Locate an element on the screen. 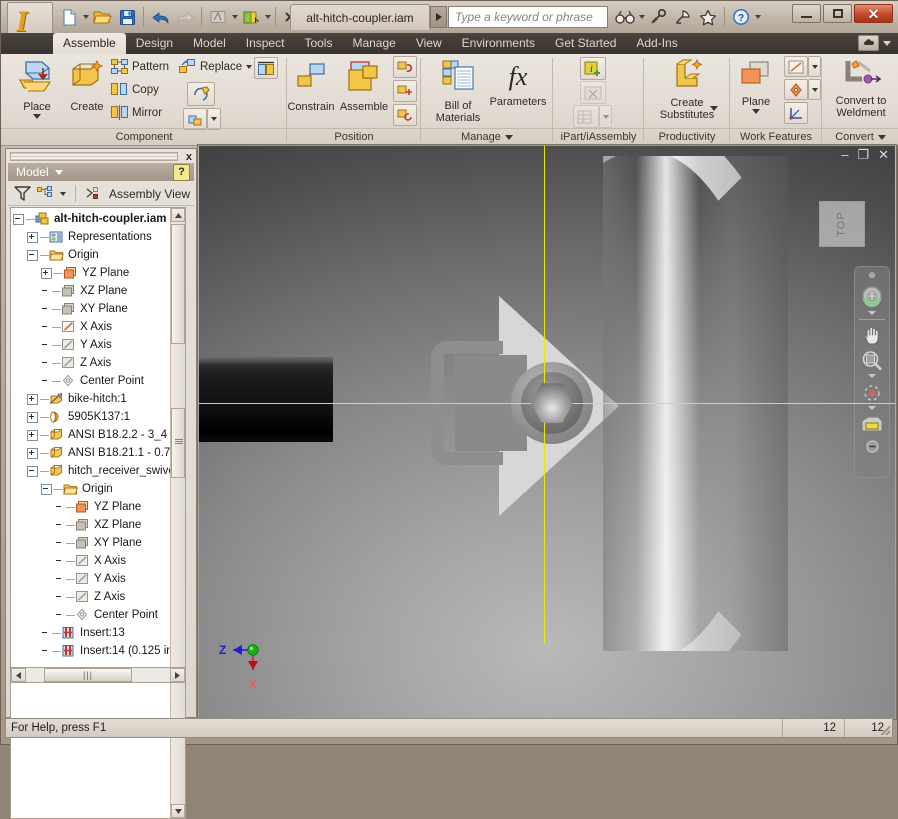  tree-item-ansi-b18-21-1-0-75-1: ANSI B18.21.1 - 0.75:1 is located at coordinates (98, 453).